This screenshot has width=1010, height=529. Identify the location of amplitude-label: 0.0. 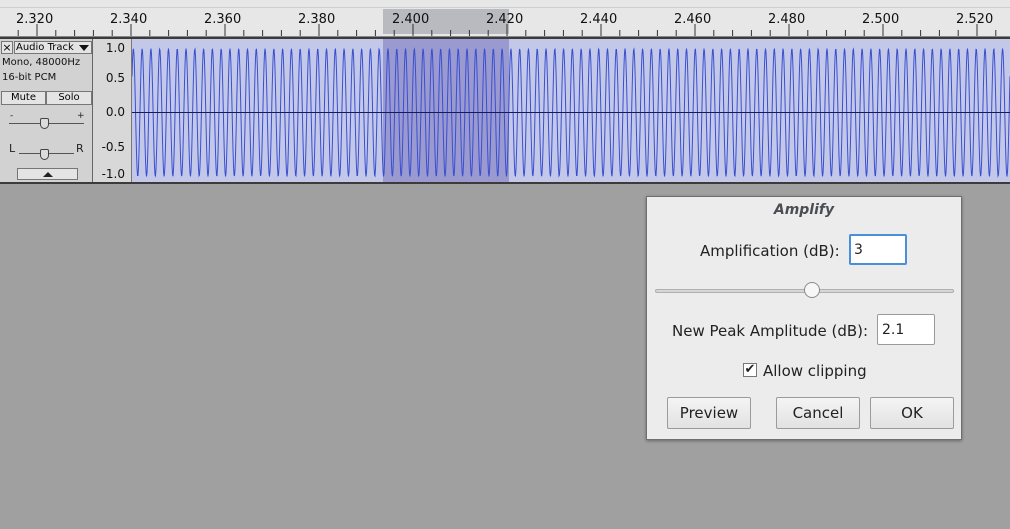
(115, 112).